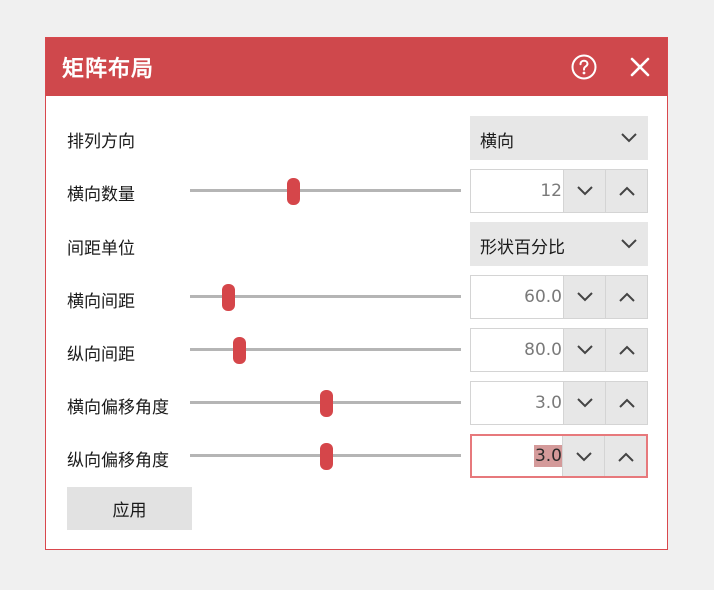 This screenshot has width=714, height=590. I want to click on horizontal-count-spinbox: 12, so click(559, 191).